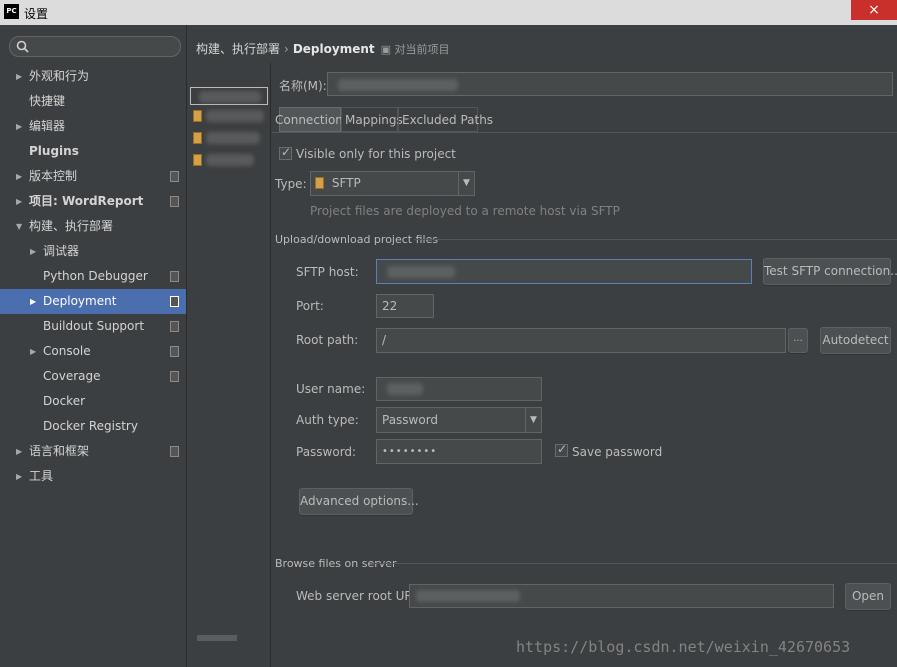  Describe the element at coordinates (323, 48) in the screenshot. I see `breadcrumb: 构建、执行部署 › Deployment ▣ 对当前项目` at that location.